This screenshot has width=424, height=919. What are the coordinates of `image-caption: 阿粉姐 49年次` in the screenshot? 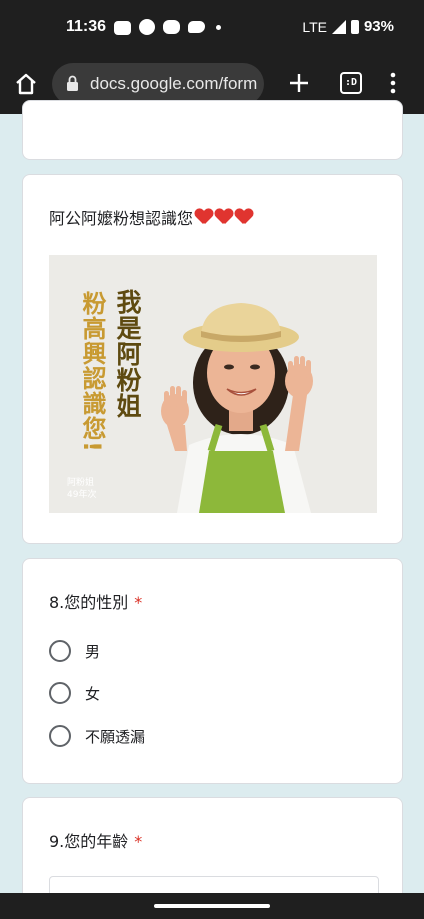 It's located at (82, 489).